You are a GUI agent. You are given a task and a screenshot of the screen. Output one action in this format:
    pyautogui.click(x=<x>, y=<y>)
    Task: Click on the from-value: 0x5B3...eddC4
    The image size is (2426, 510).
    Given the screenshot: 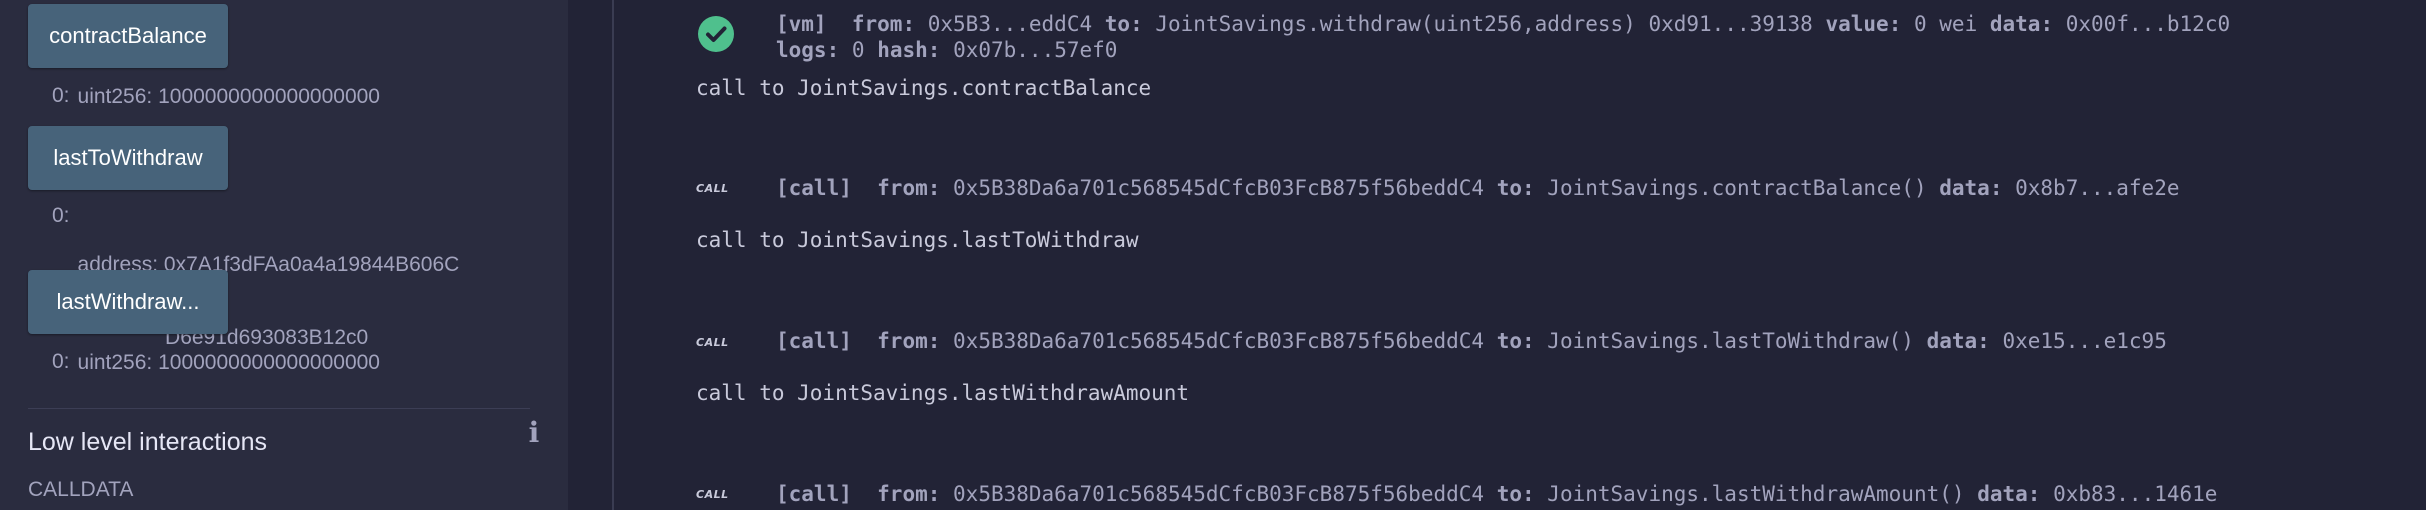 What is the action you would take?
    pyautogui.click(x=1010, y=24)
    